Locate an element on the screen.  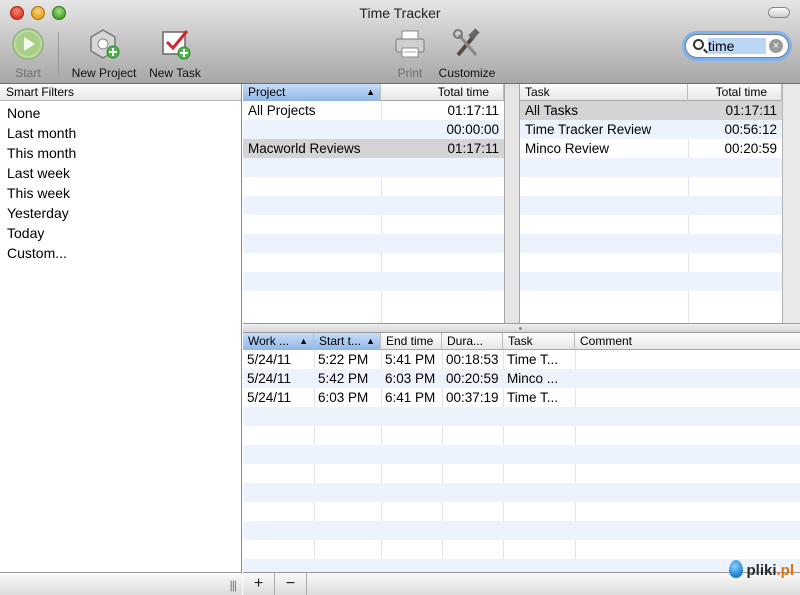
search-icon is located at coordinates (698, 44).